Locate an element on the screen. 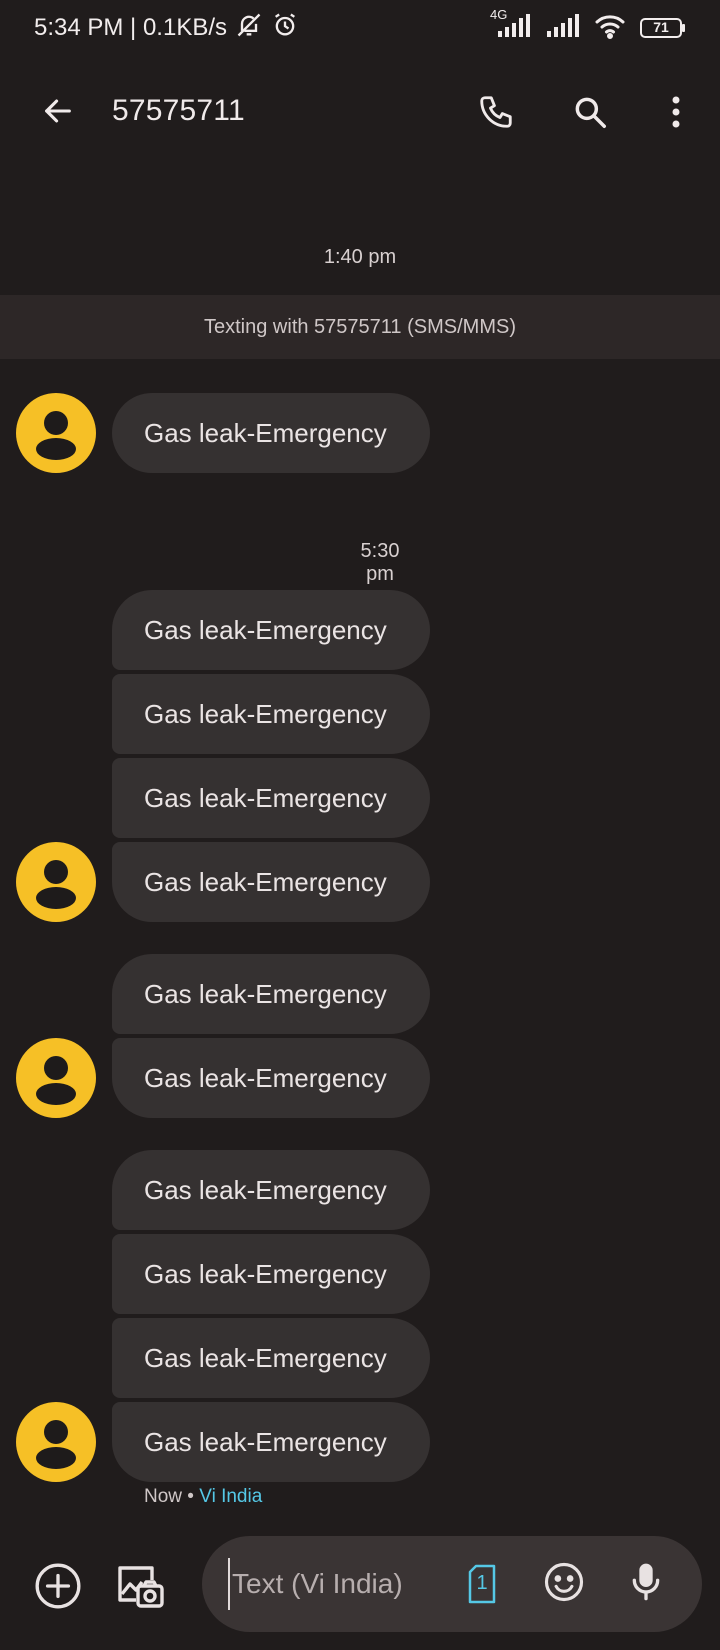  battery-level: 71 is located at coordinates (661, 27).